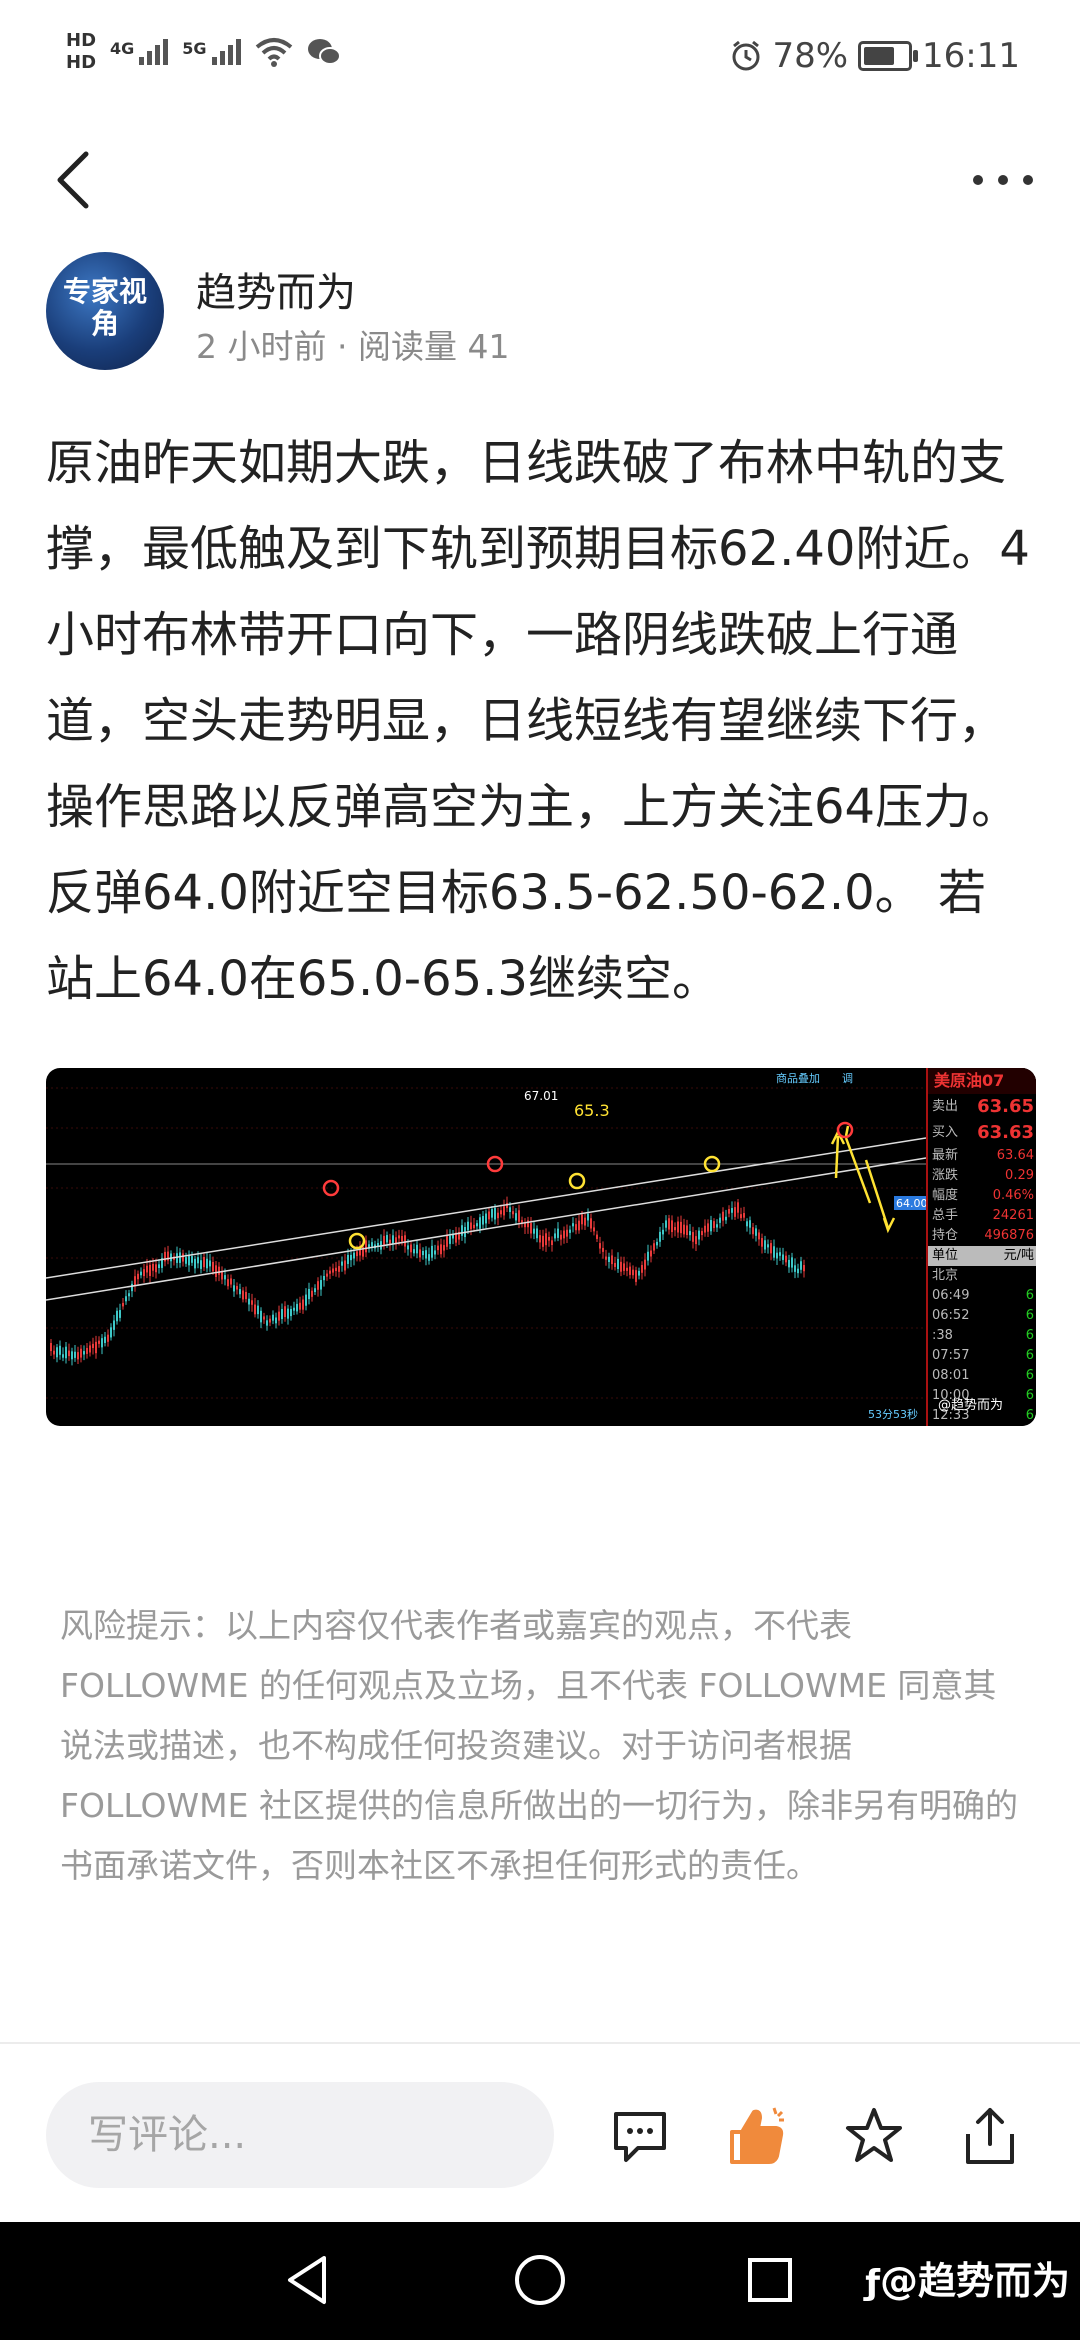  I want to click on quote-row: 幅度 0.46%, so click(983, 1195).